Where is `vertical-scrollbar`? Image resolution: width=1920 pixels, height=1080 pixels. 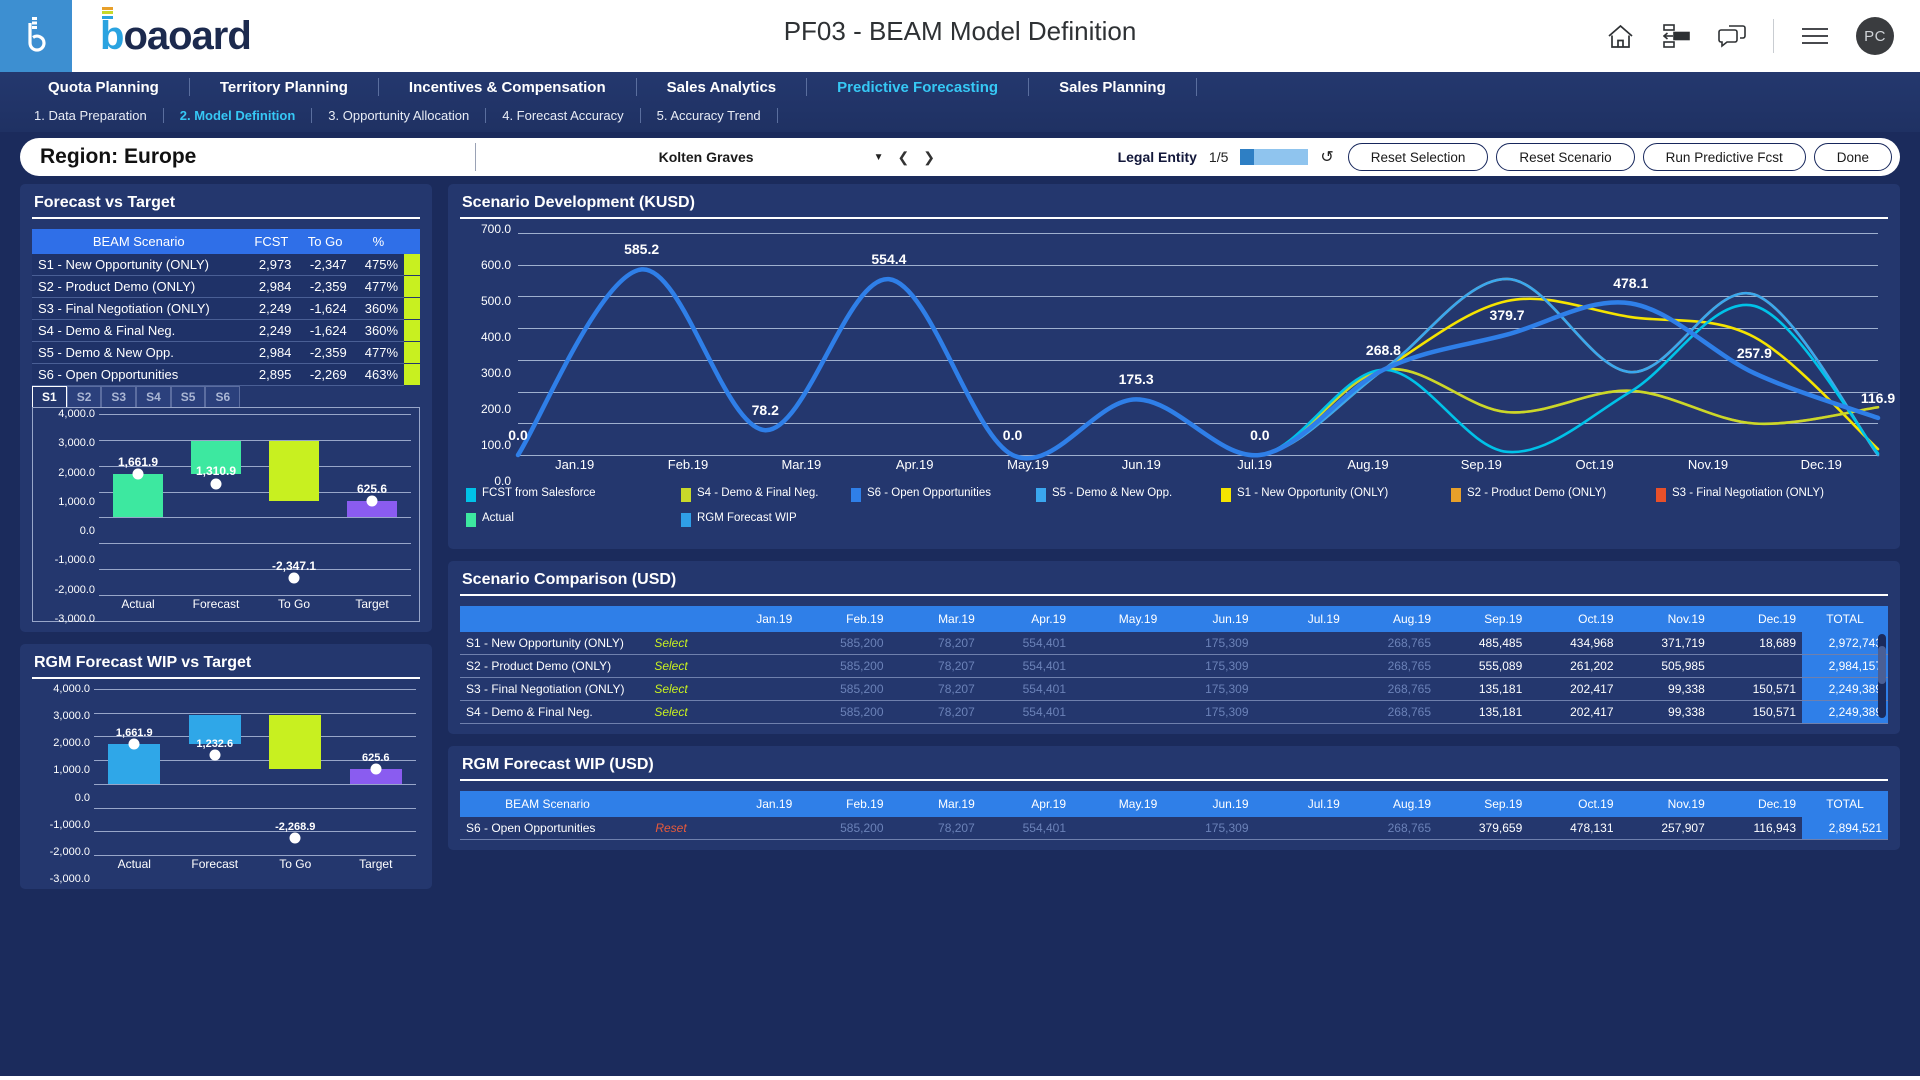 vertical-scrollbar is located at coordinates (1882, 676).